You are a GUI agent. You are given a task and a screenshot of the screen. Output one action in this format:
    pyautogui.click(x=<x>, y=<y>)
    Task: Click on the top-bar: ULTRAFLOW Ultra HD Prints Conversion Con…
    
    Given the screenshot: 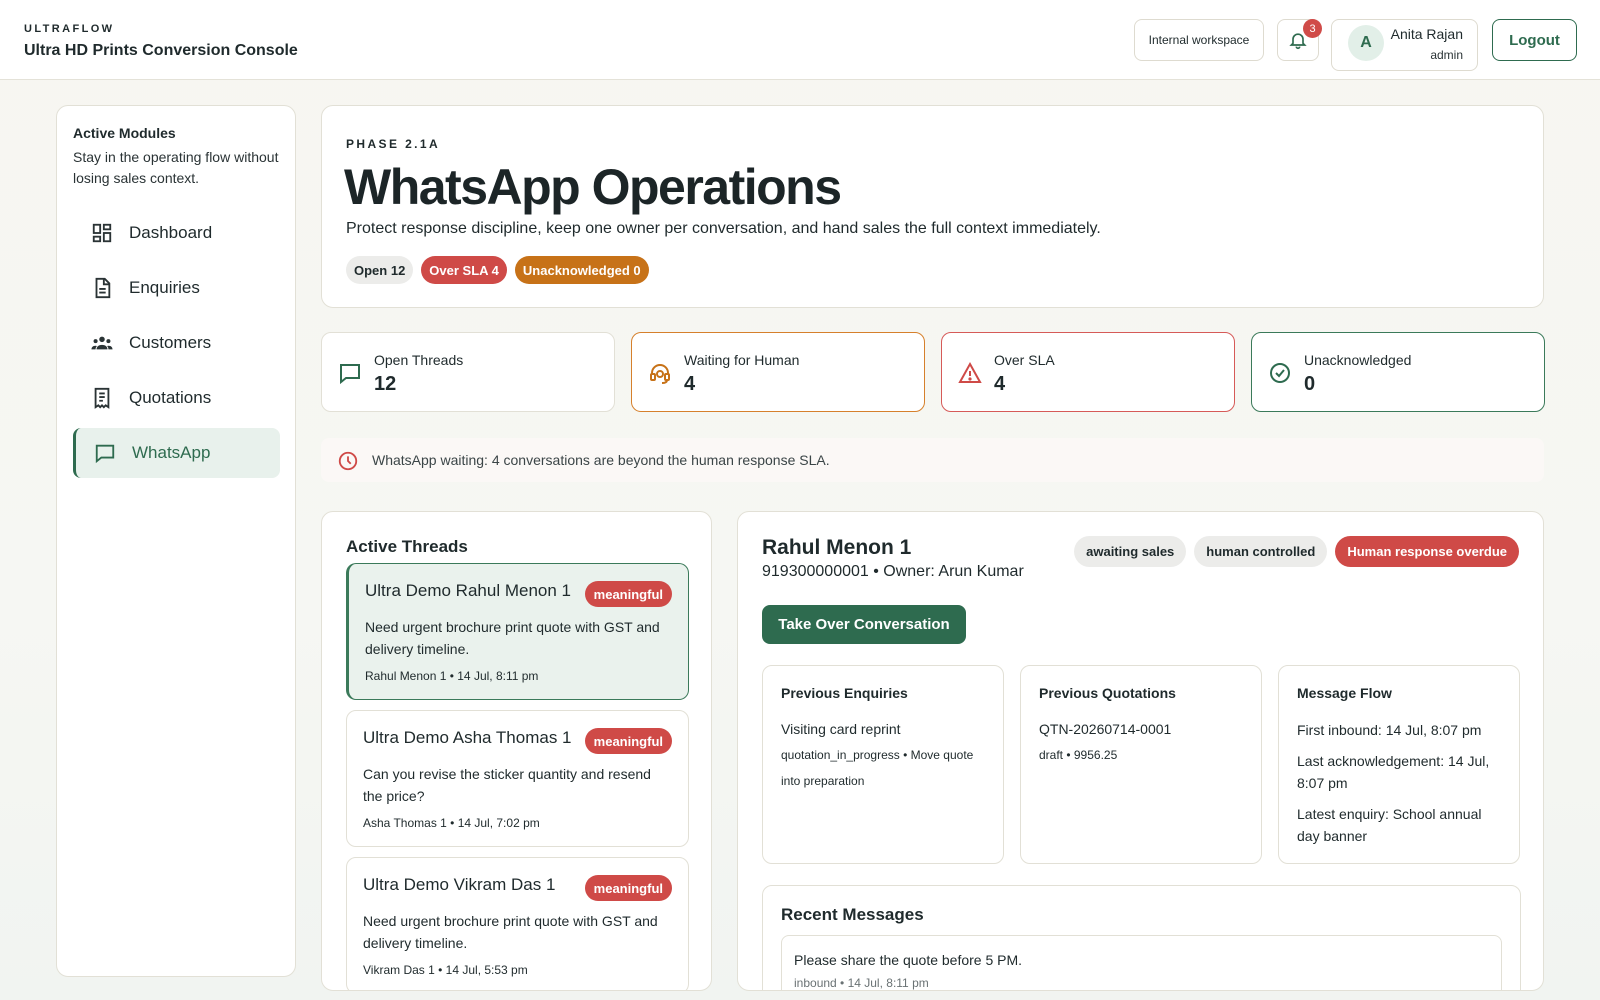 What is the action you would take?
    pyautogui.click(x=800, y=40)
    